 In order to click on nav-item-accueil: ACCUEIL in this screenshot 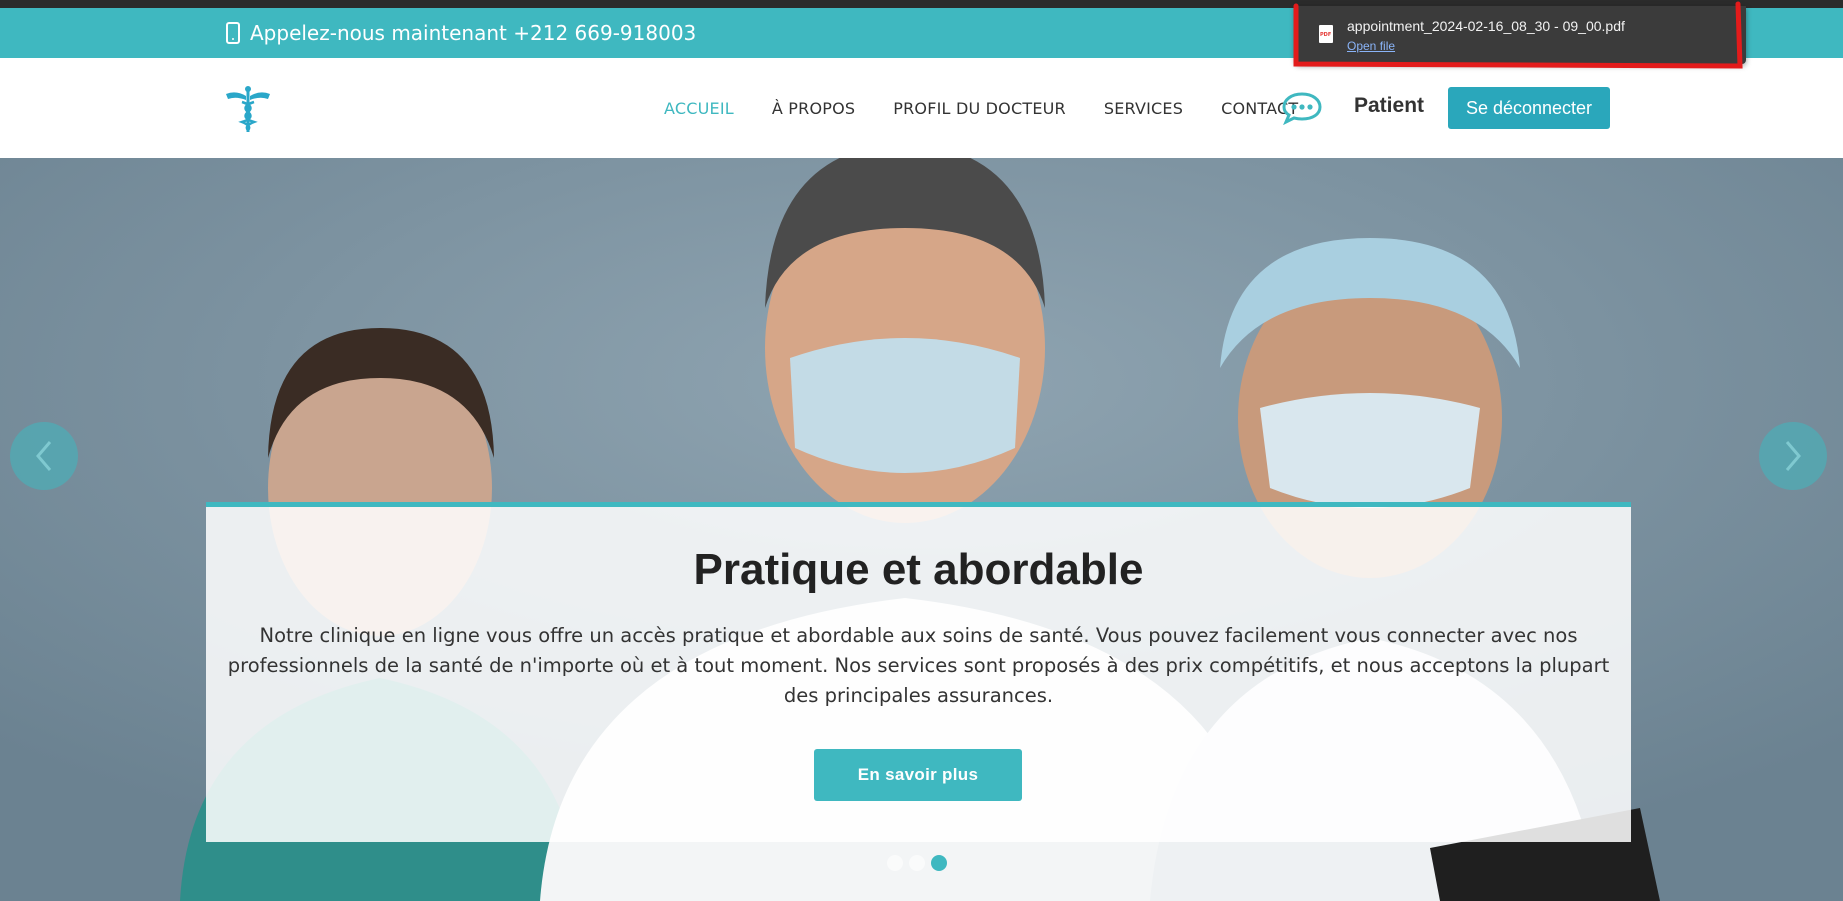, I will do `click(699, 108)`.